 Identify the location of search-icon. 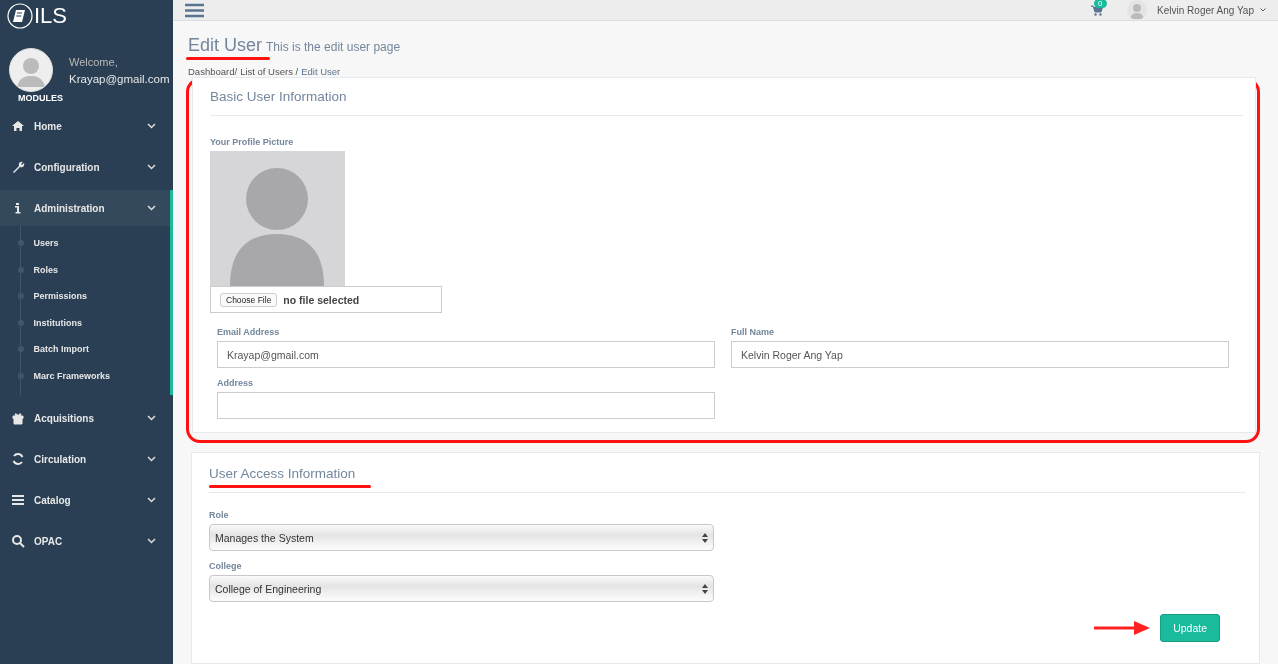
(18, 541).